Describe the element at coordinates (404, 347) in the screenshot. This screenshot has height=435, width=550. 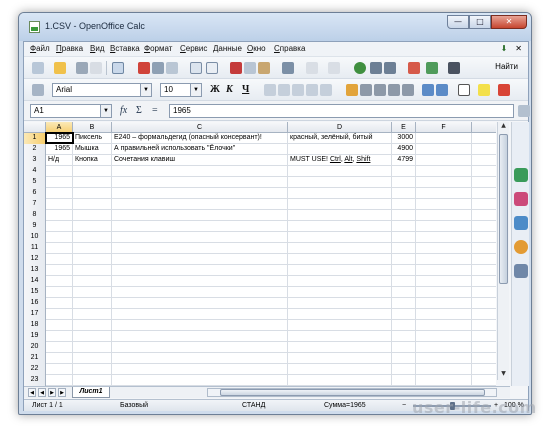
I see `cell-e20` at that location.